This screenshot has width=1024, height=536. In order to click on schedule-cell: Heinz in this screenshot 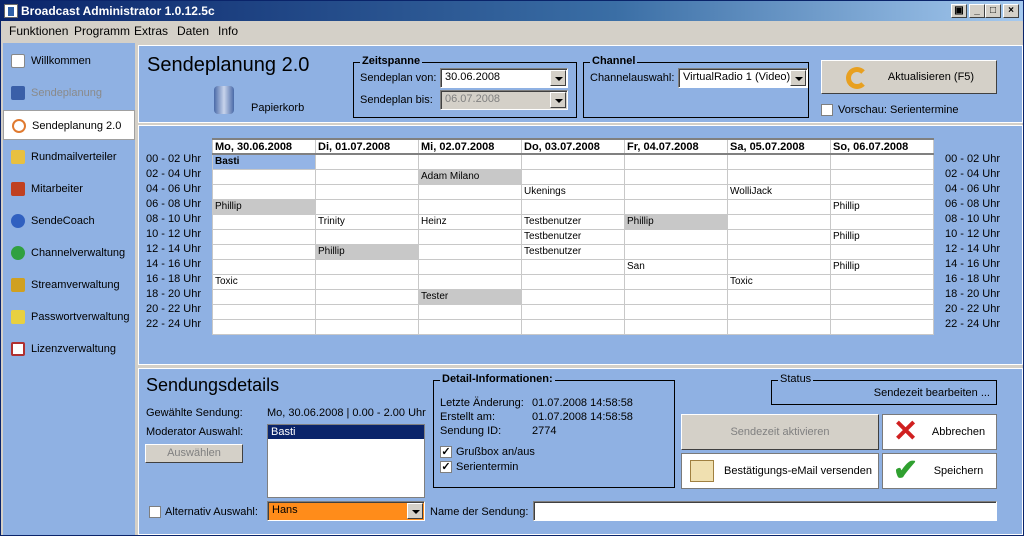, I will do `click(470, 221)`.